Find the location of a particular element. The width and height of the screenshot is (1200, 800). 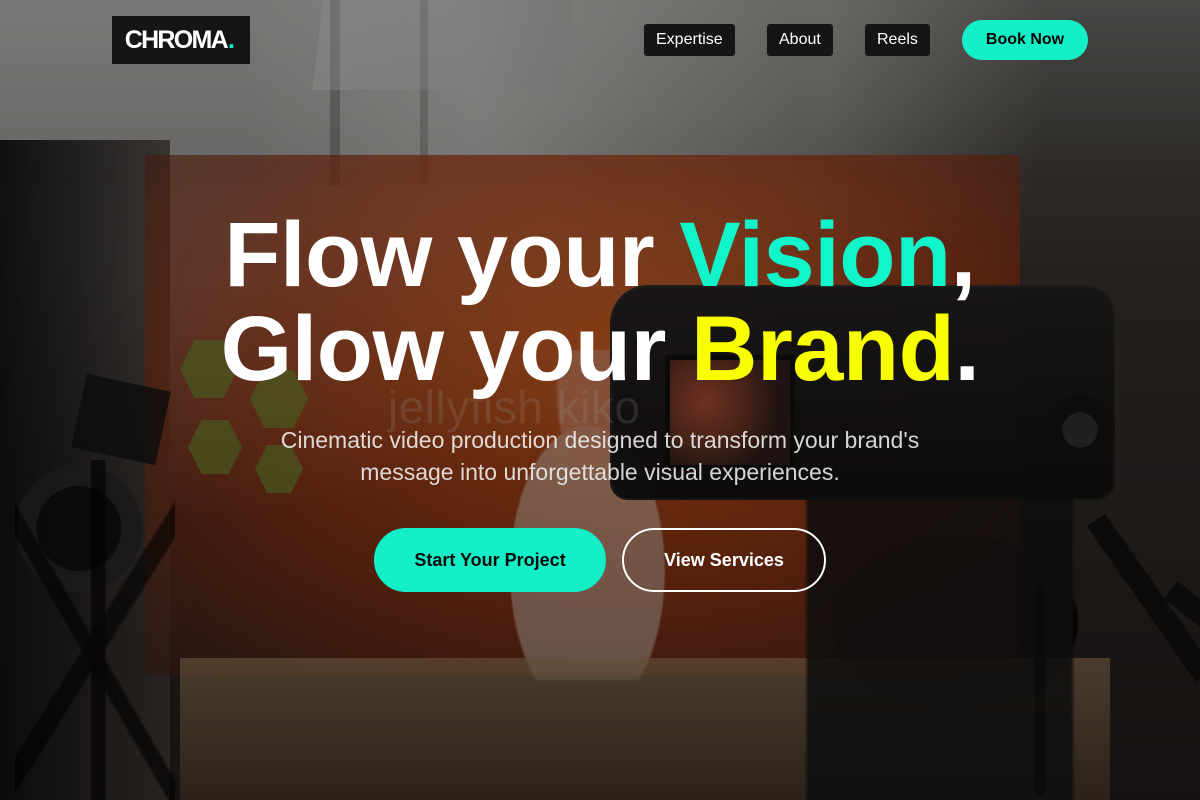

view-services-button: View Services is located at coordinates (724, 560).